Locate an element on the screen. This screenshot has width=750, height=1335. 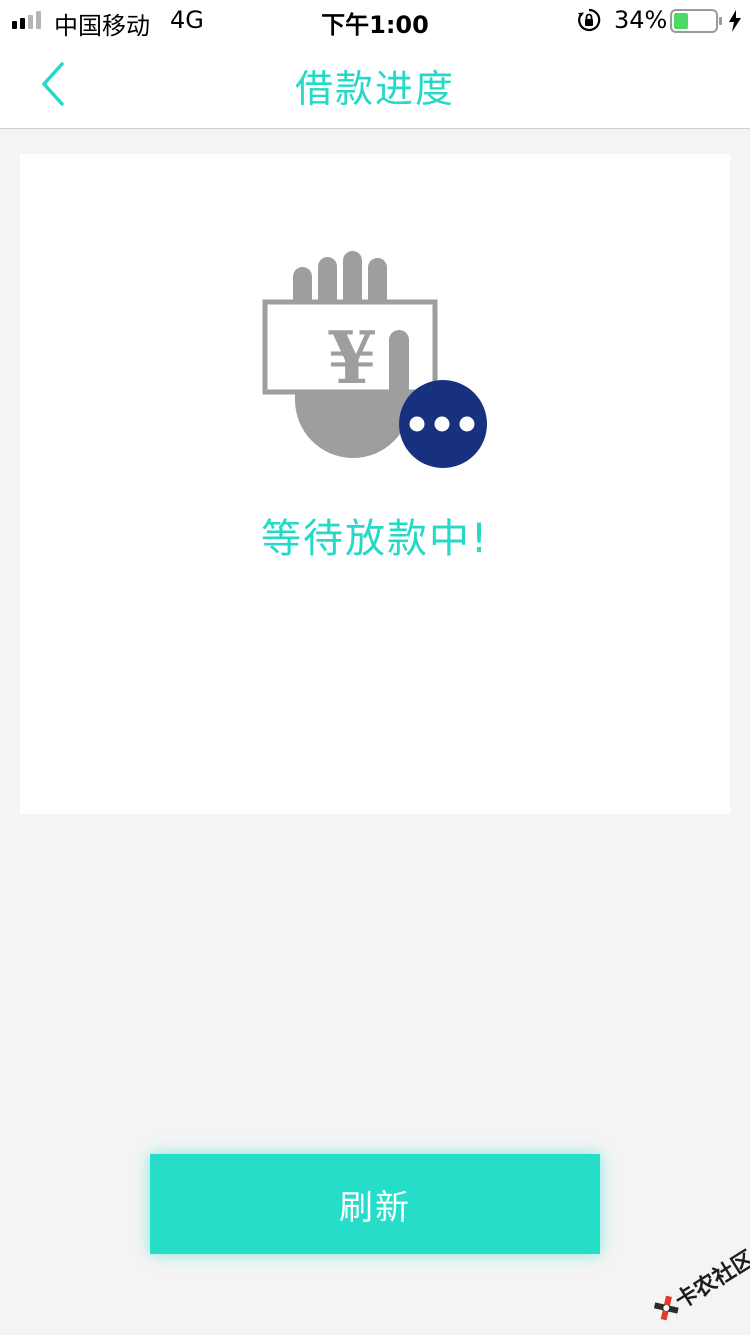
yuan-symbol: ¥ is located at coordinates (352, 357).